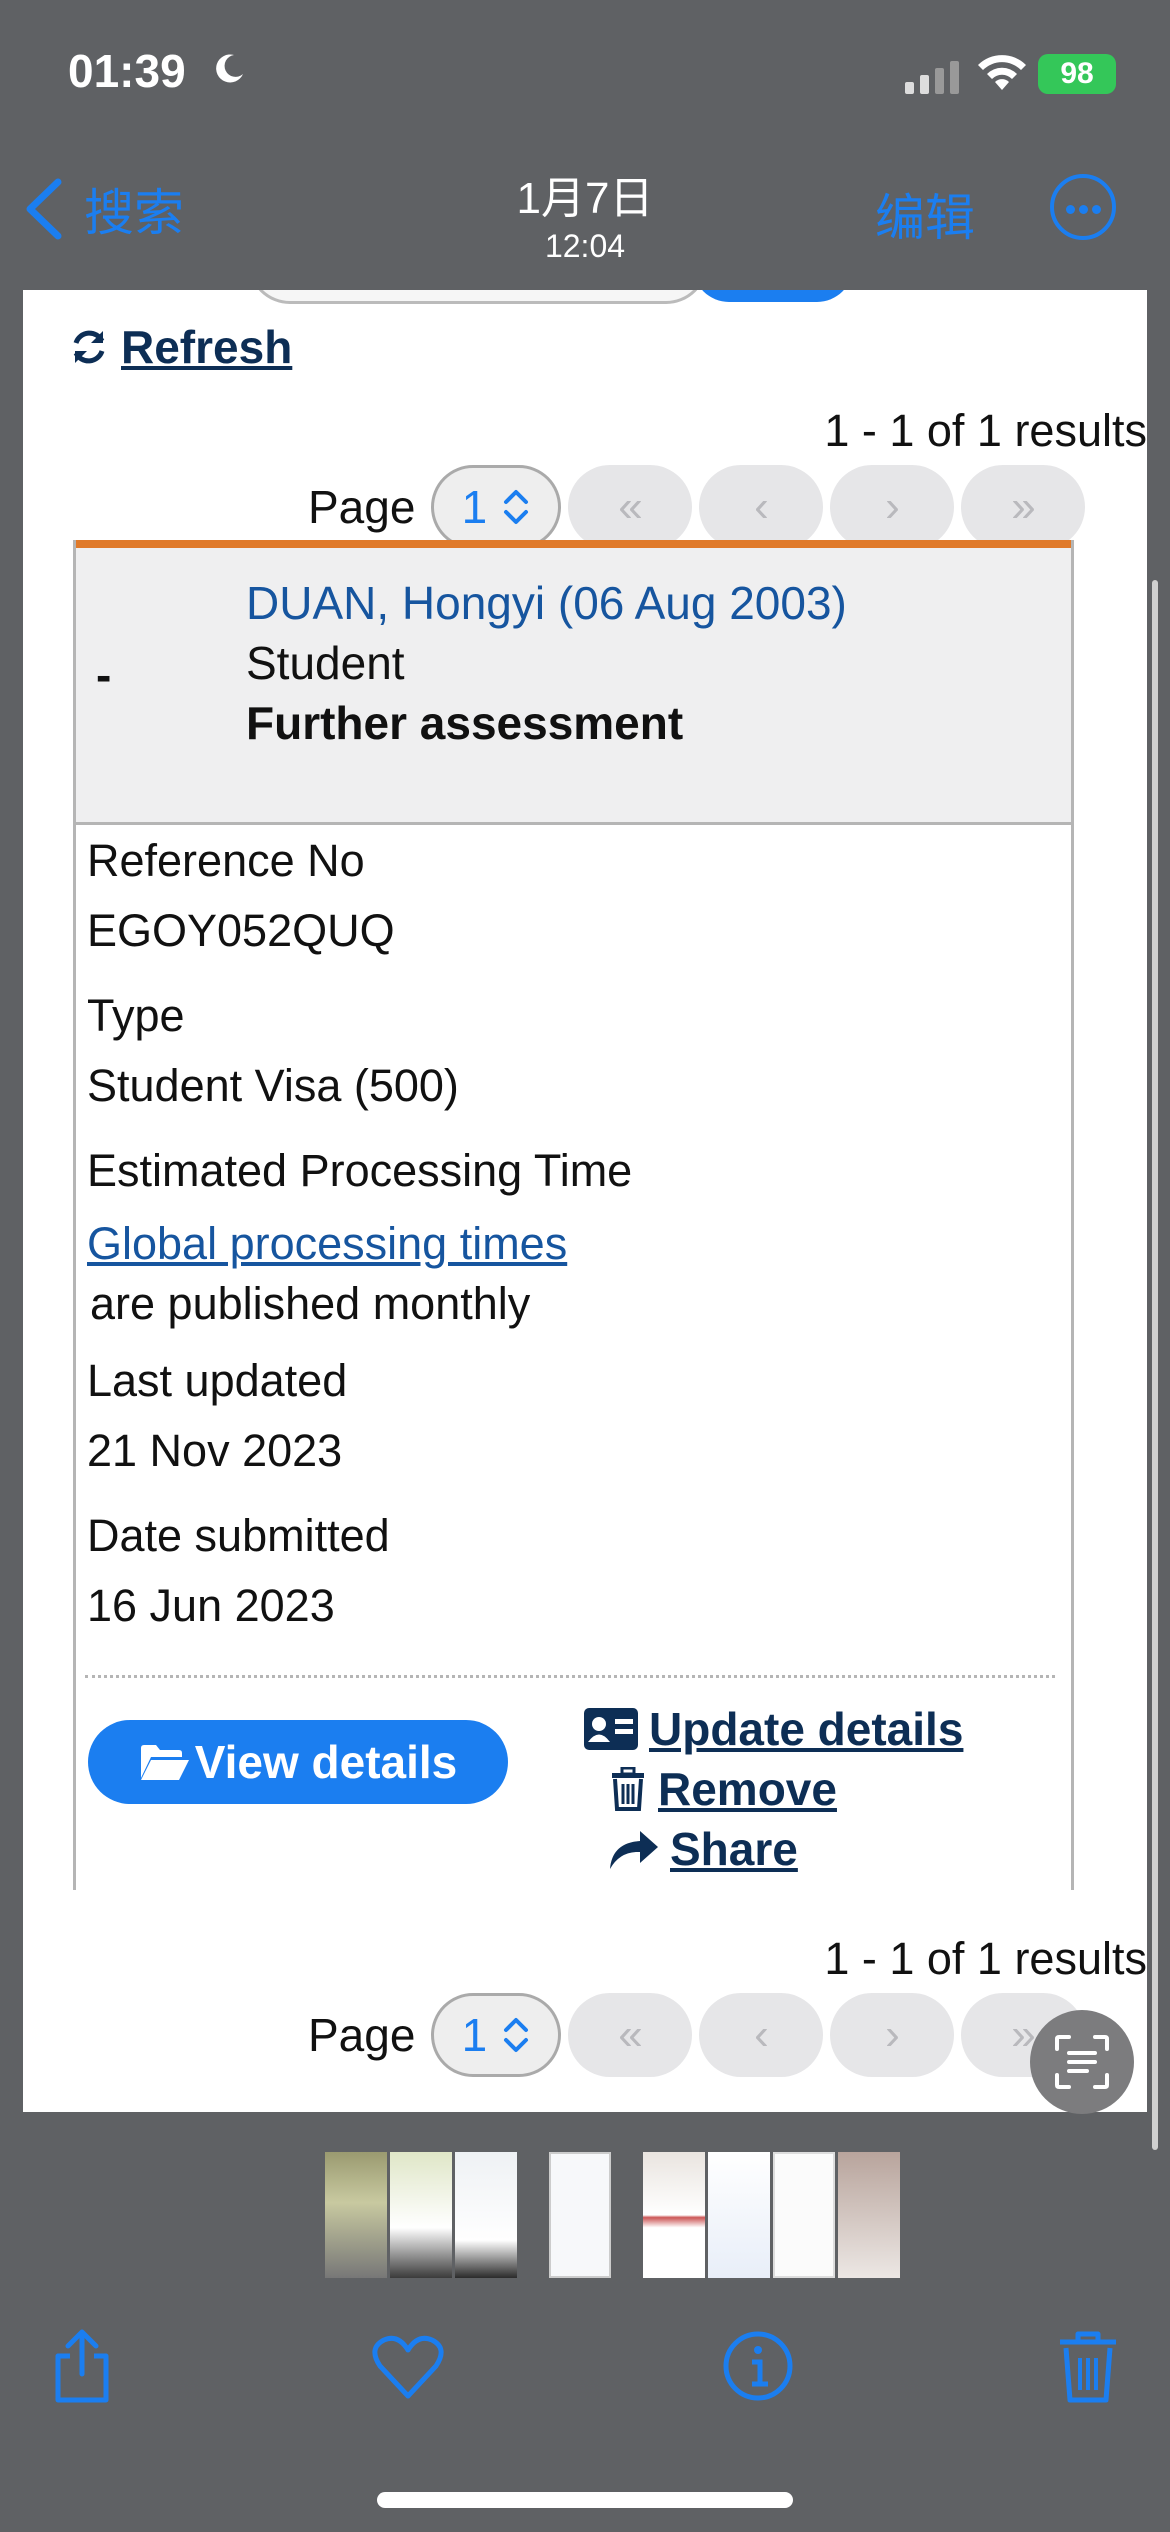 Image resolution: width=1170 pixels, height=2532 pixels. I want to click on remove-link: Remove, so click(722, 1789).